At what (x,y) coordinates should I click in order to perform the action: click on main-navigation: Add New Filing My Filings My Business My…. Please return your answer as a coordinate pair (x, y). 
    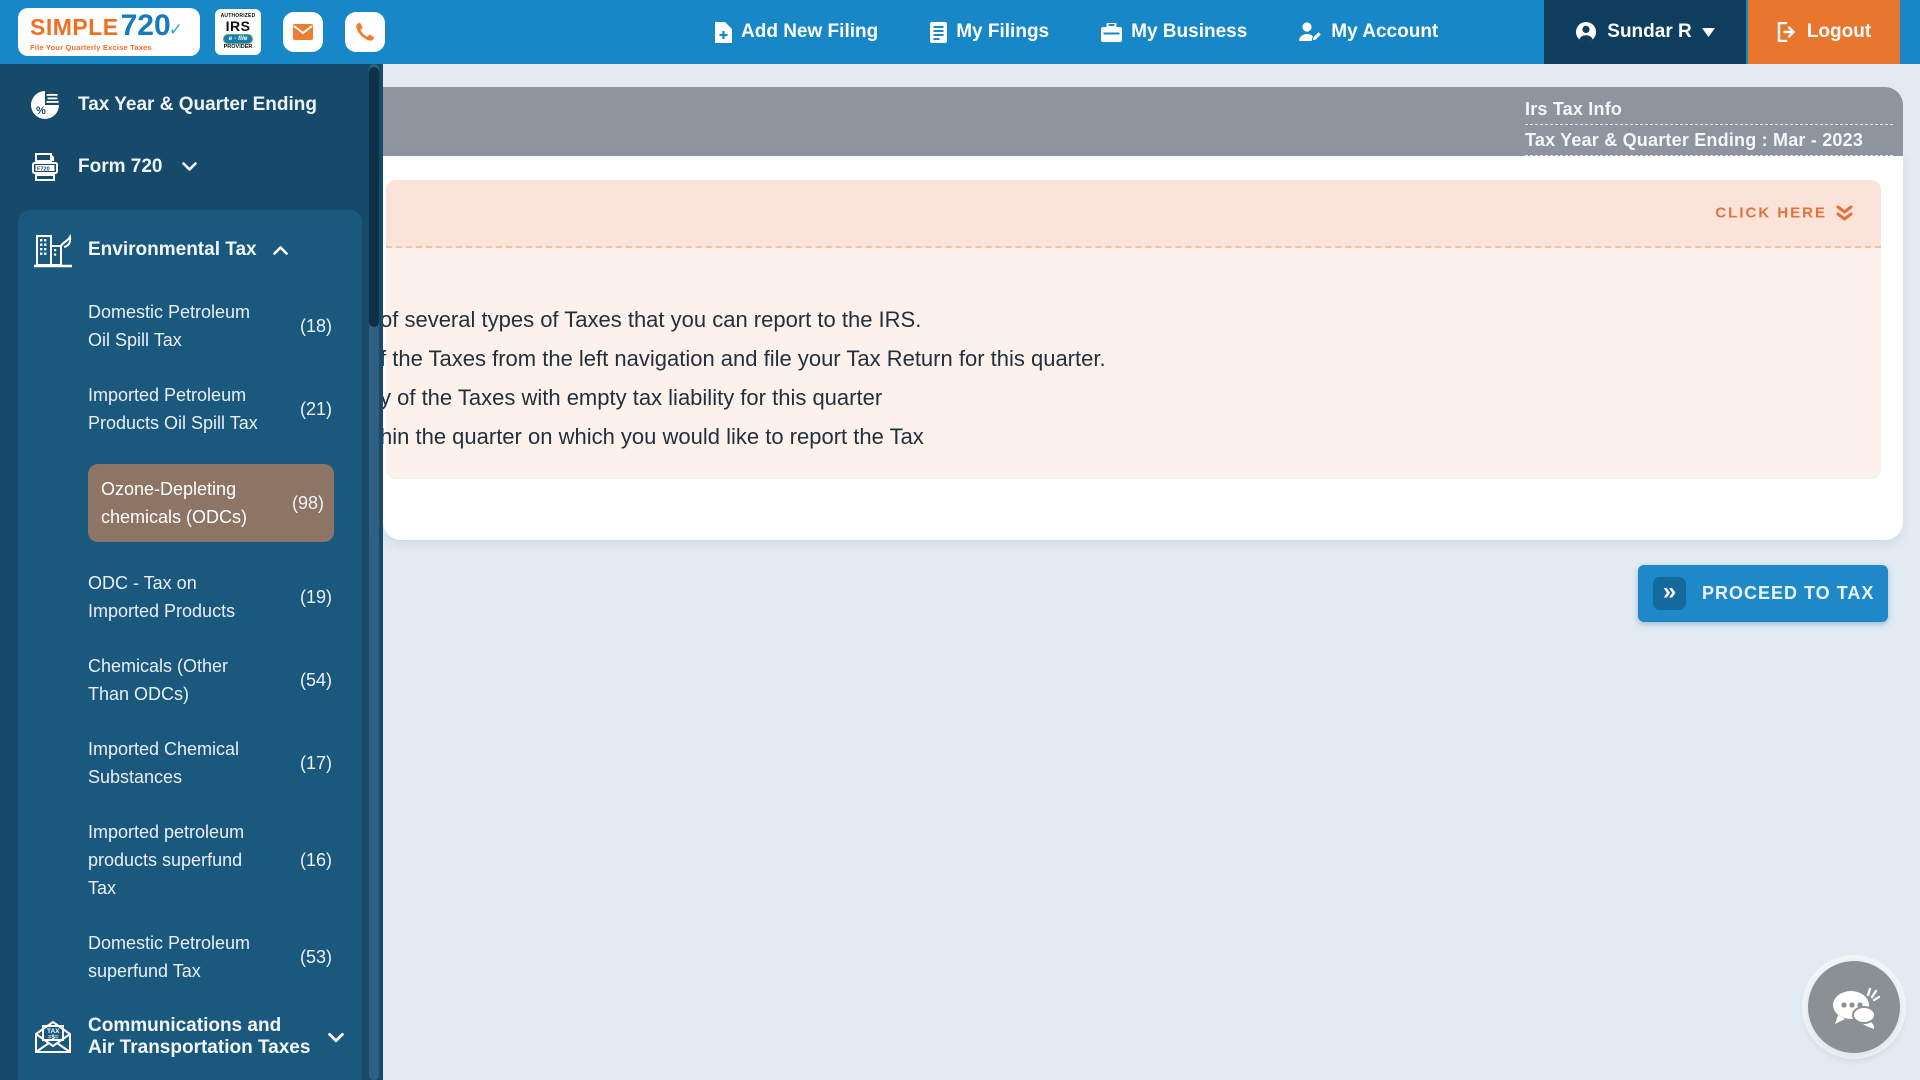
    Looking at the image, I should click on (1076, 32).